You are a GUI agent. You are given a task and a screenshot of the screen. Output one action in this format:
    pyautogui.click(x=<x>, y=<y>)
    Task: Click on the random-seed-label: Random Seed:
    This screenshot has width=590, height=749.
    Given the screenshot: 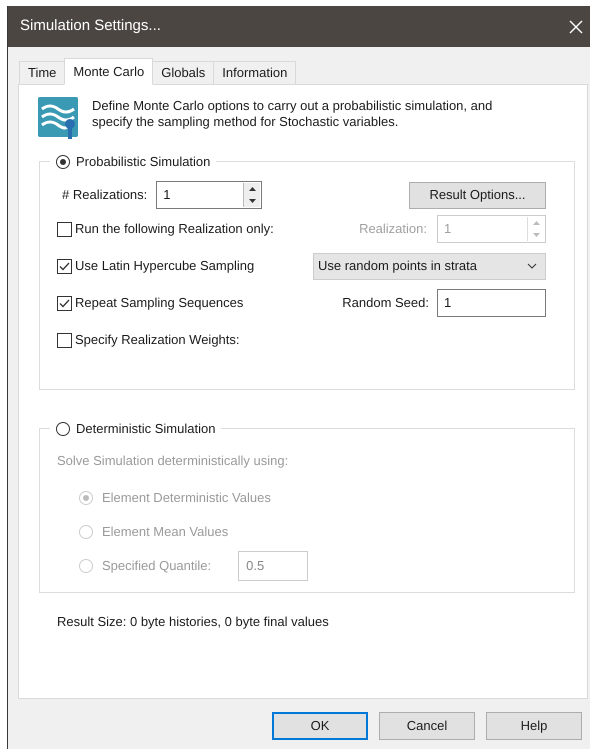 What is the action you would take?
    pyautogui.click(x=385, y=303)
    